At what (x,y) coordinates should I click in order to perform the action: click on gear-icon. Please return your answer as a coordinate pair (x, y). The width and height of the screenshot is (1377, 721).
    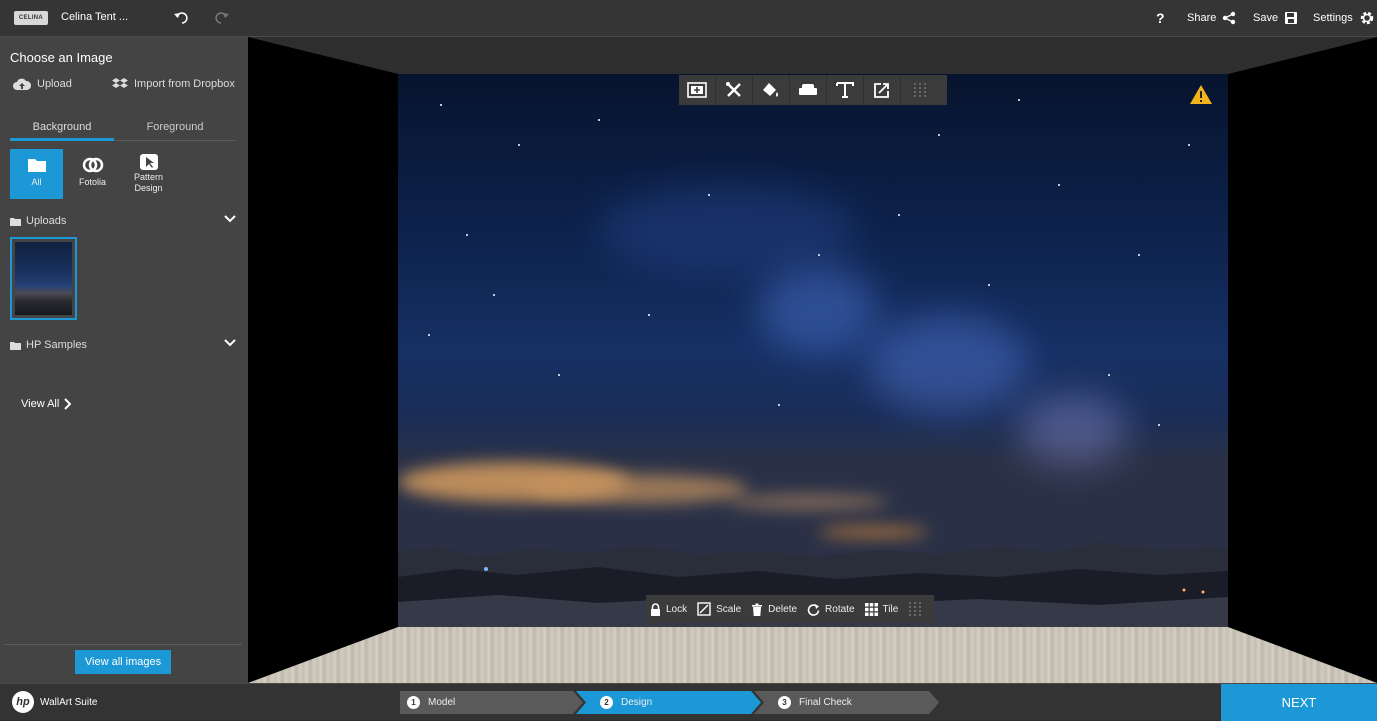
    Looking at the image, I should click on (1366, 18).